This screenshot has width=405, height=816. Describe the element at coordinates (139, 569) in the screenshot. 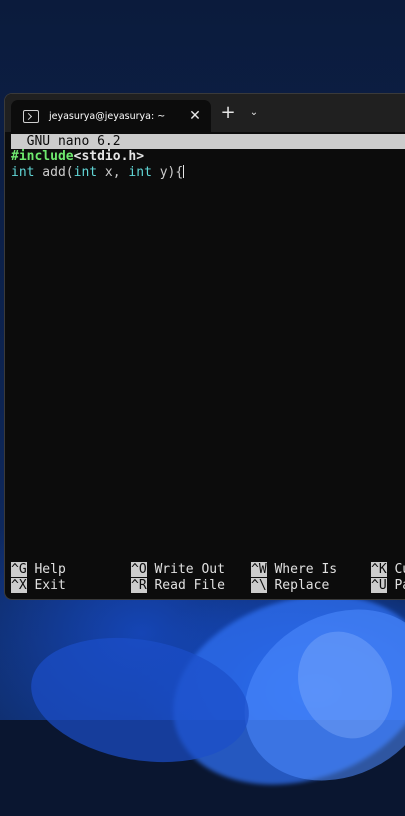

I see `shortcut-key: ^O` at that location.